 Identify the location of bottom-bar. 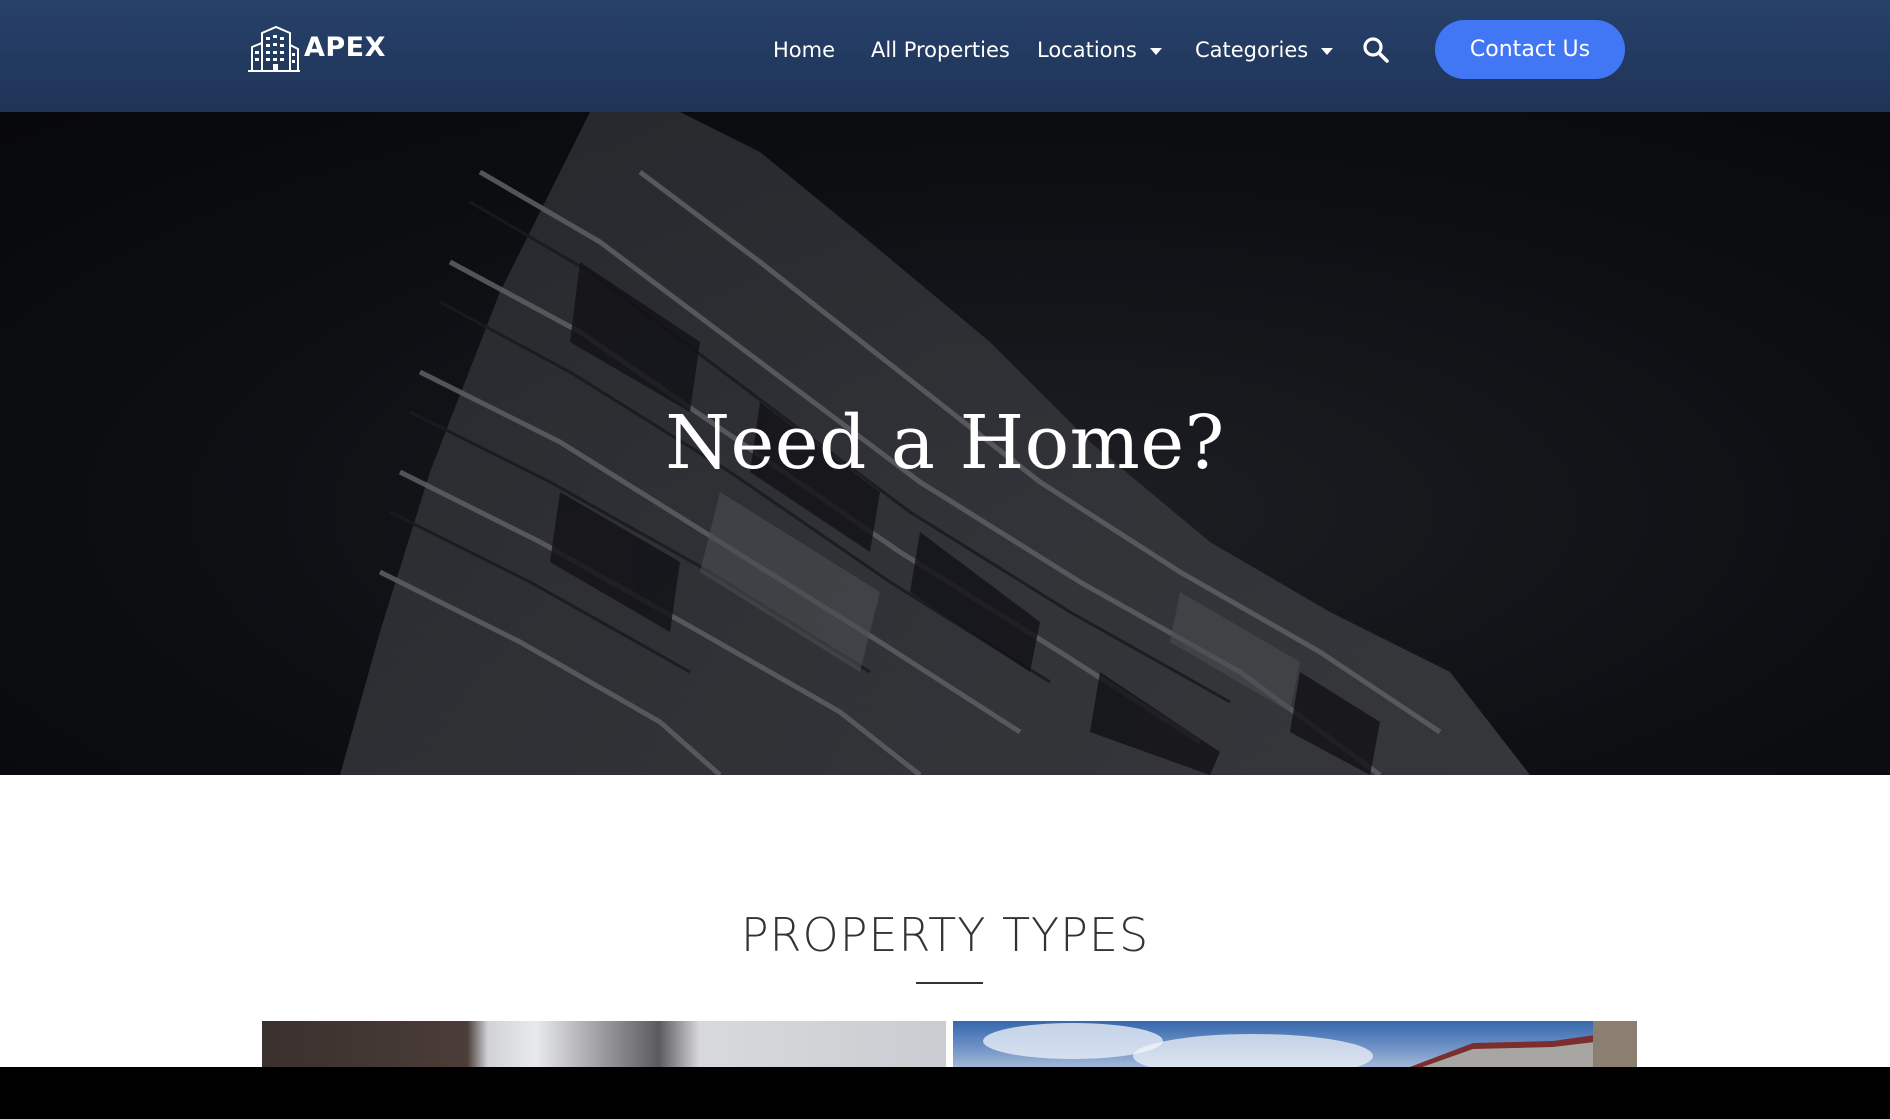
(945, 1093).